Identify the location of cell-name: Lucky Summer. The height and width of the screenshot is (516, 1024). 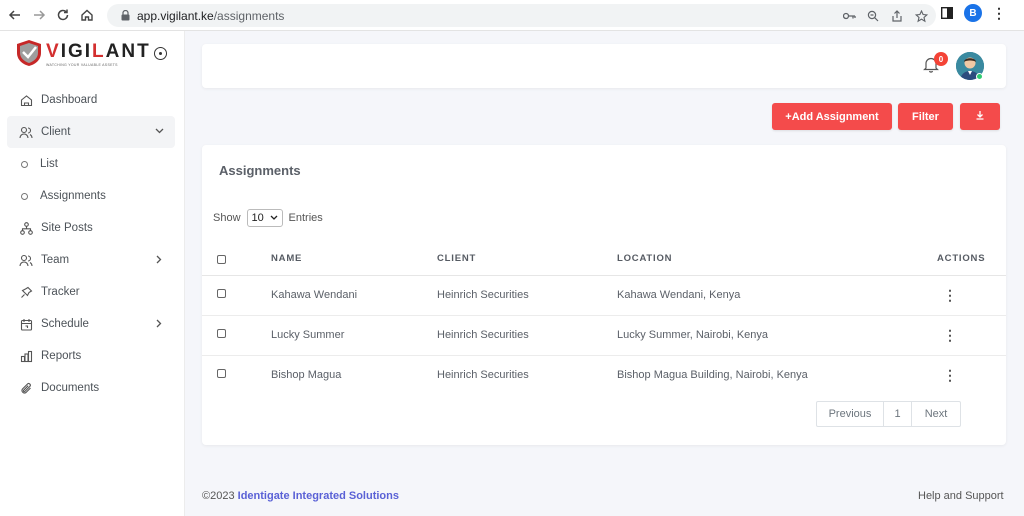
(354, 335).